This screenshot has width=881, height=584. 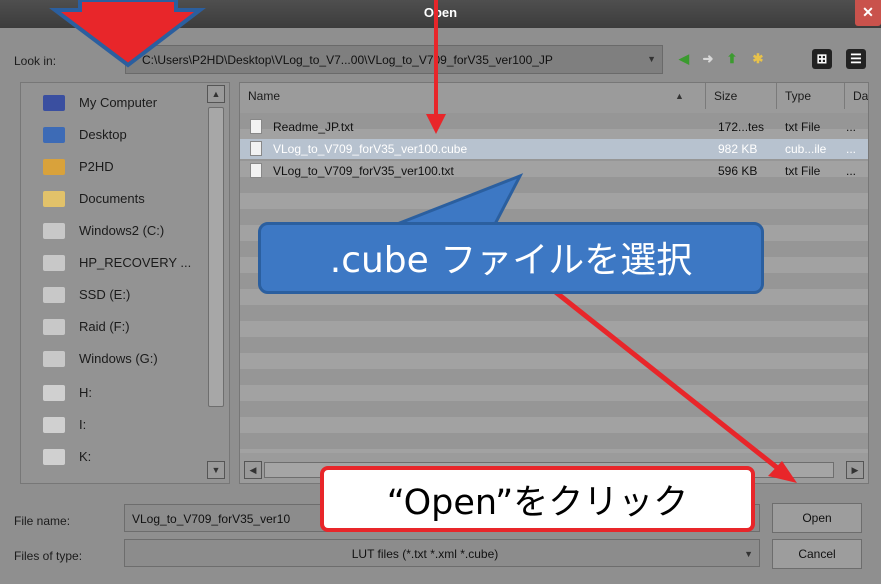 What do you see at coordinates (457, 200) in the screenshot?
I see `callout-tail` at bounding box center [457, 200].